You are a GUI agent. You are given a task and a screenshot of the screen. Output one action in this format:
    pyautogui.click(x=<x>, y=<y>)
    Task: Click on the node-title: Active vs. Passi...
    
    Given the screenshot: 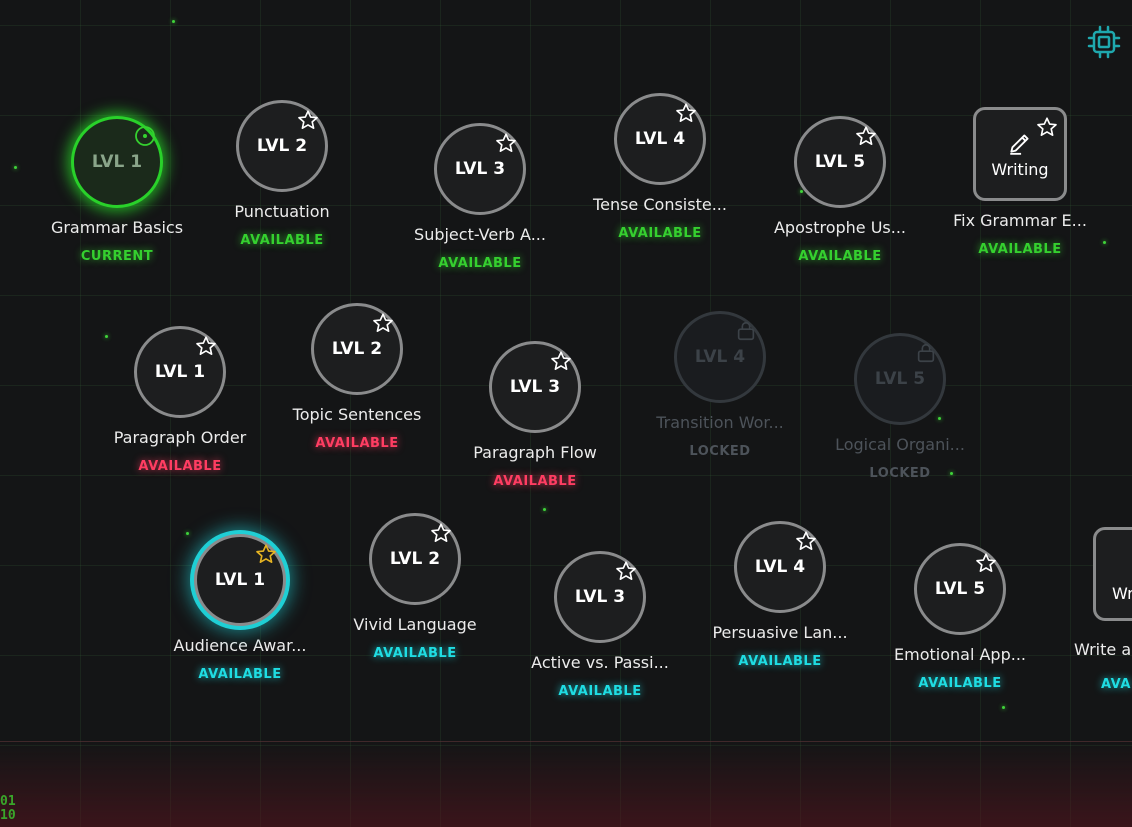 What is the action you would take?
    pyautogui.click(x=600, y=662)
    